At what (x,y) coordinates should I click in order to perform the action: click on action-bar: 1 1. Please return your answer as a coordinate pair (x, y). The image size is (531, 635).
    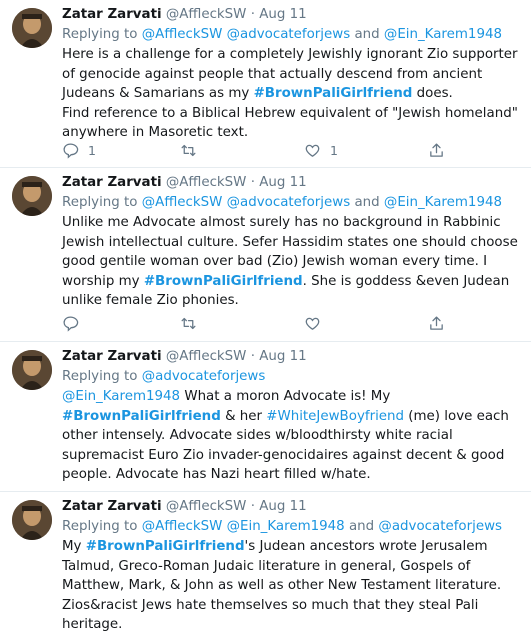
    Looking at the image, I should click on (262, 150).